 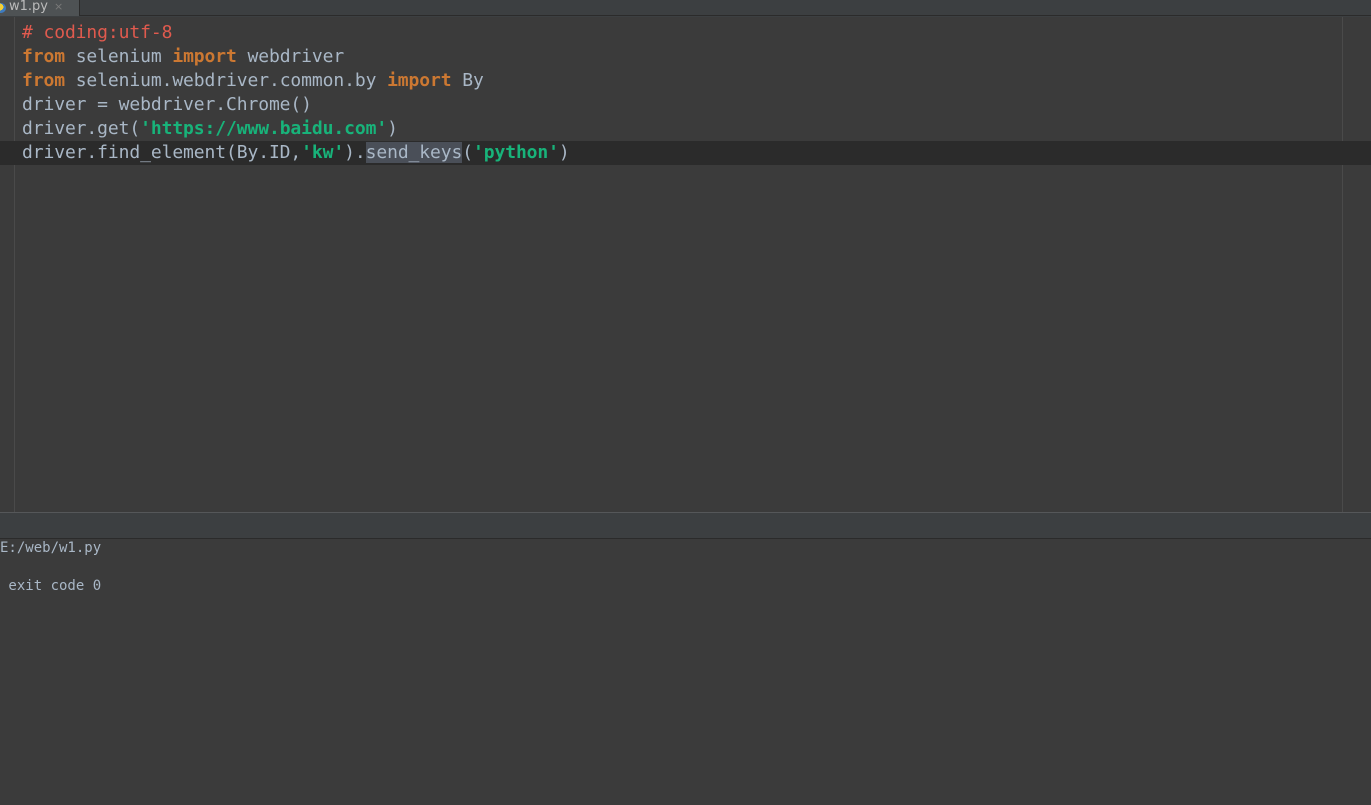 What do you see at coordinates (685, 33) in the screenshot?
I see `code-line: # coding:utf-8` at bounding box center [685, 33].